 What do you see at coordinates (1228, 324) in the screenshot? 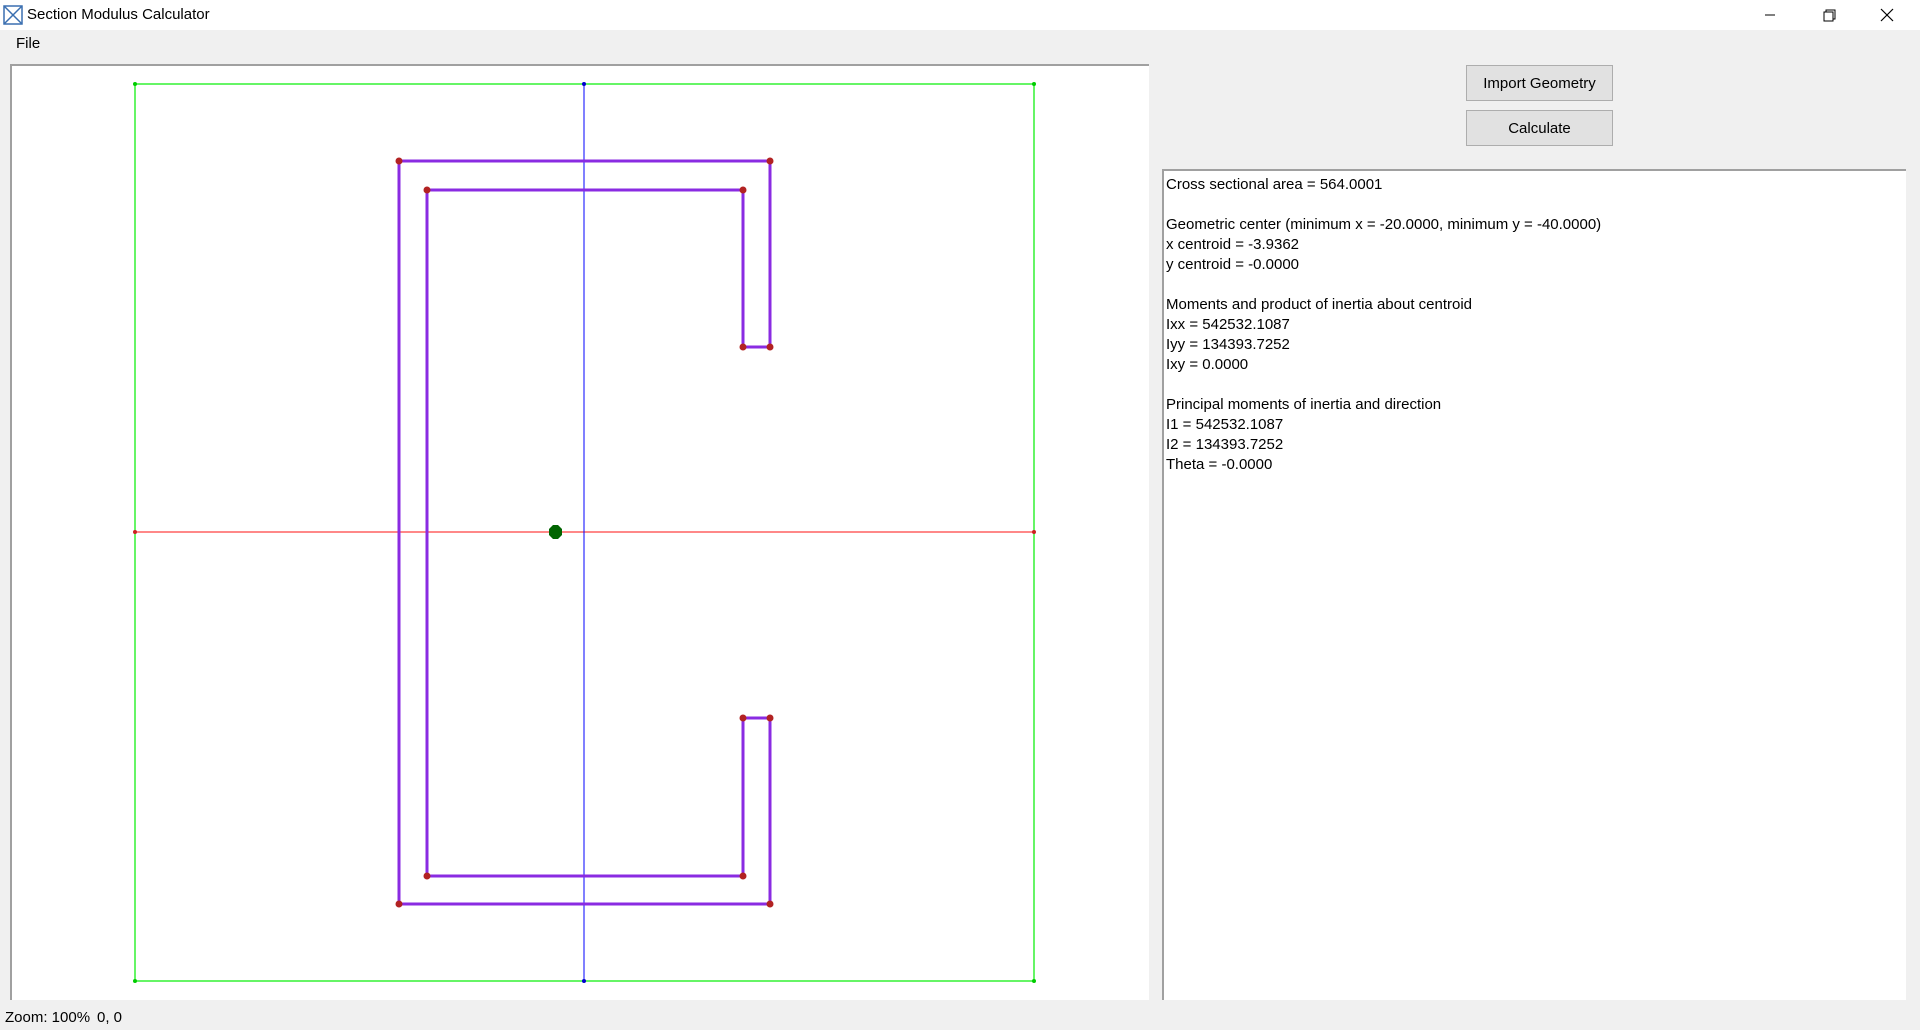
I see `results-line: Ixx = 542532.1087` at bounding box center [1228, 324].